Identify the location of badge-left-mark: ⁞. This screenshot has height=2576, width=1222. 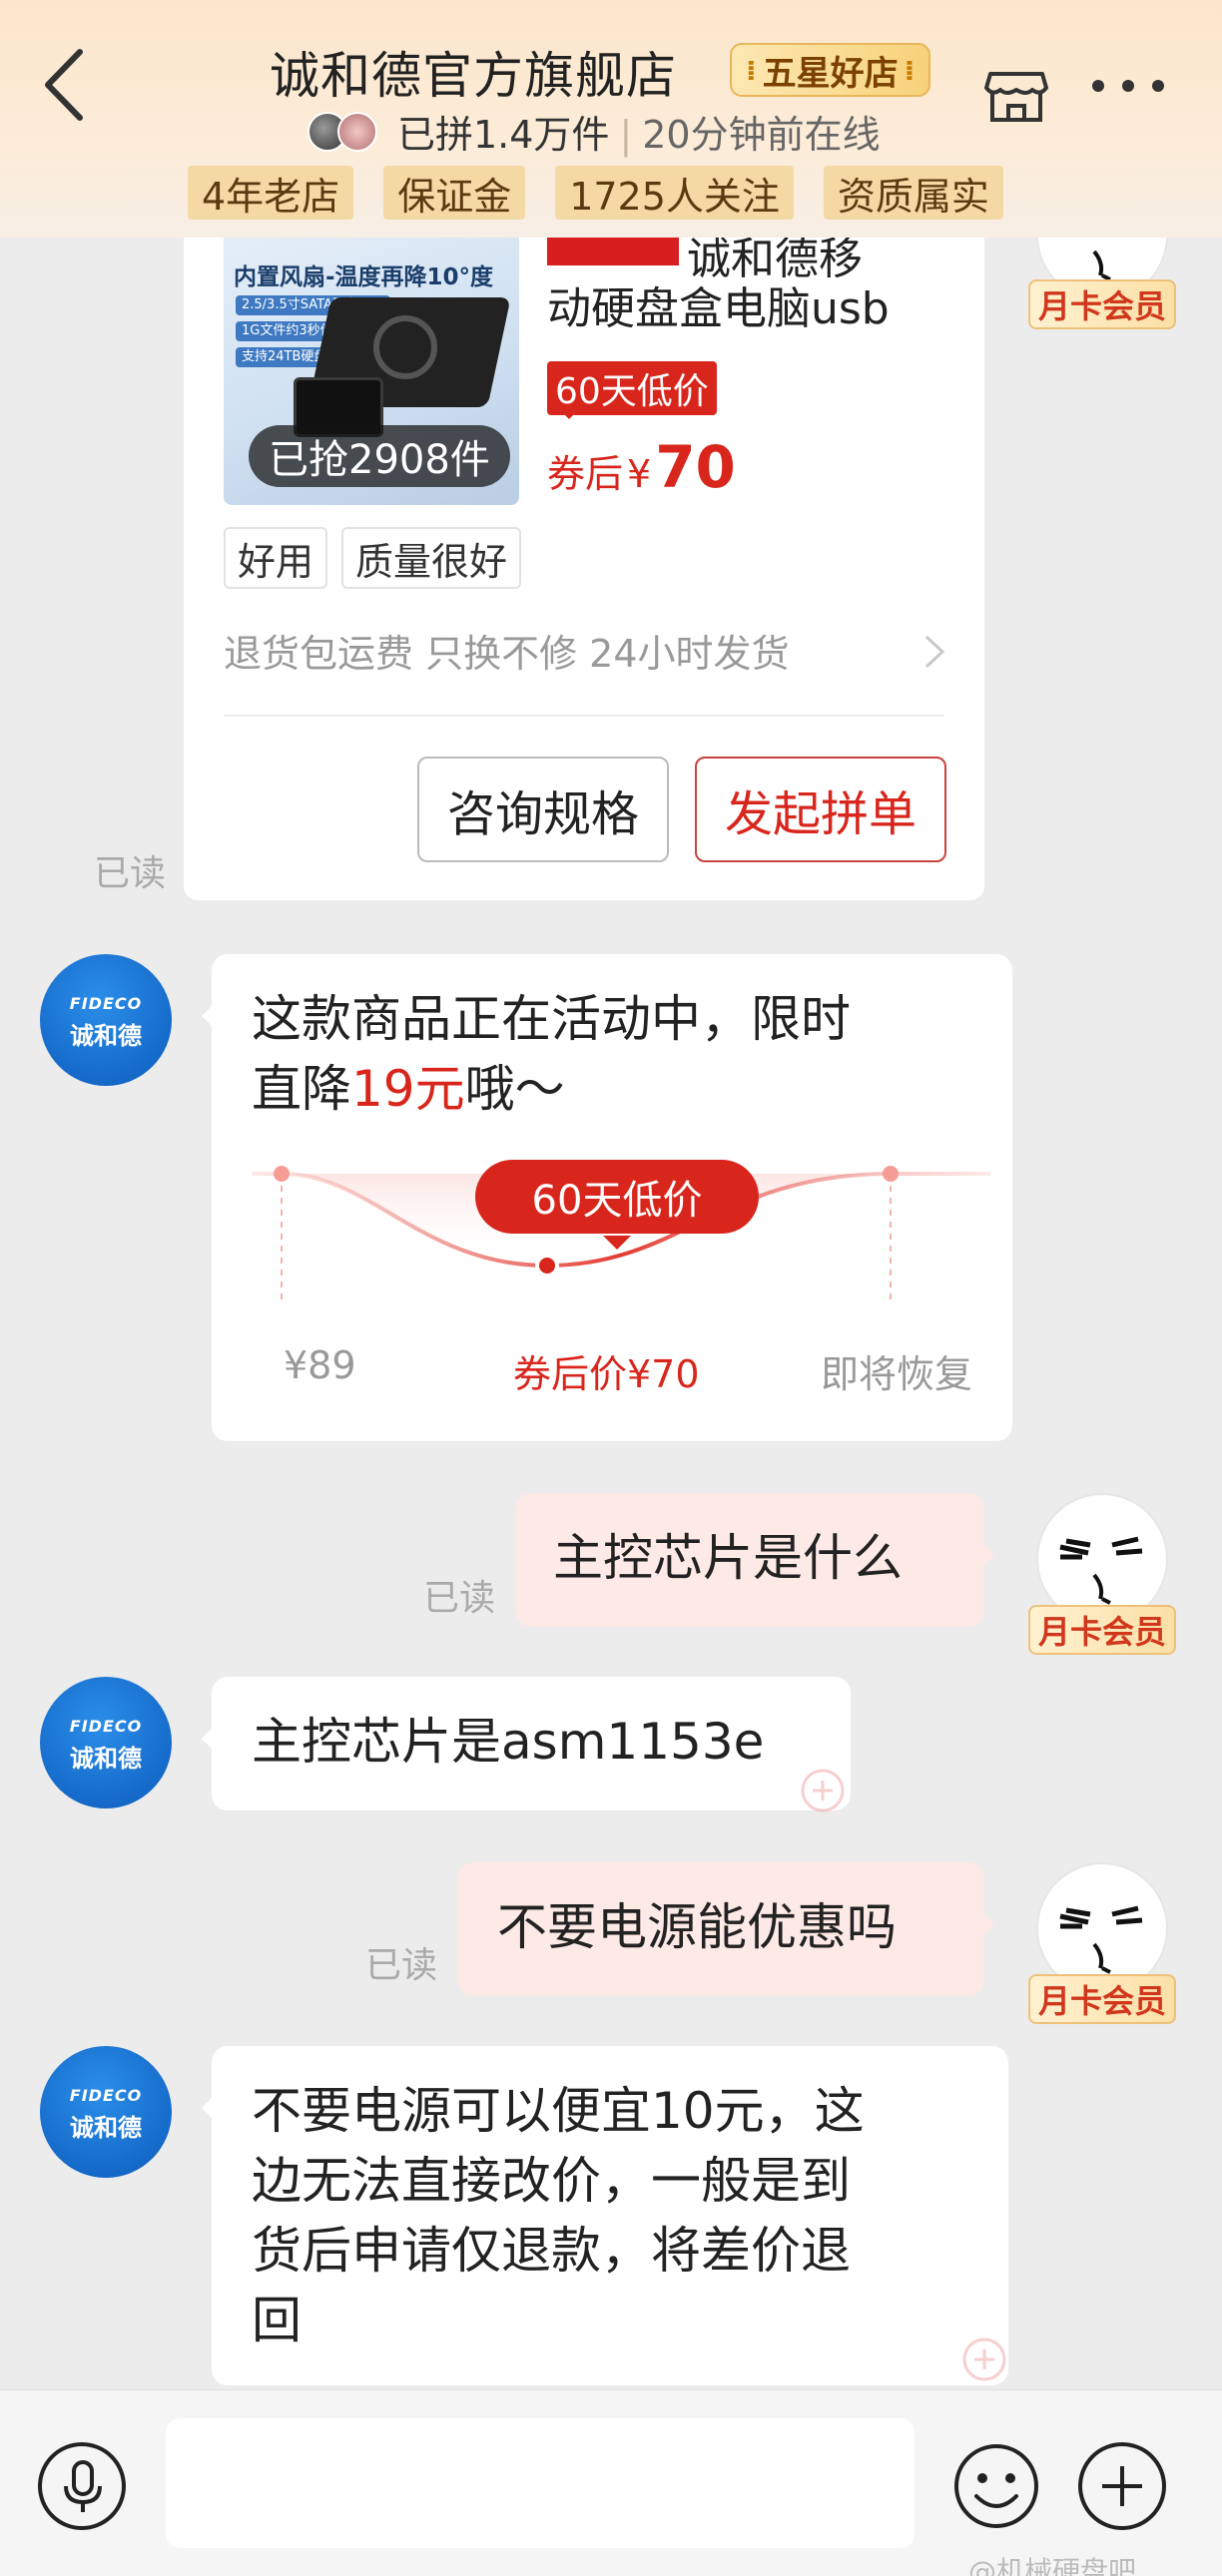
(752, 70).